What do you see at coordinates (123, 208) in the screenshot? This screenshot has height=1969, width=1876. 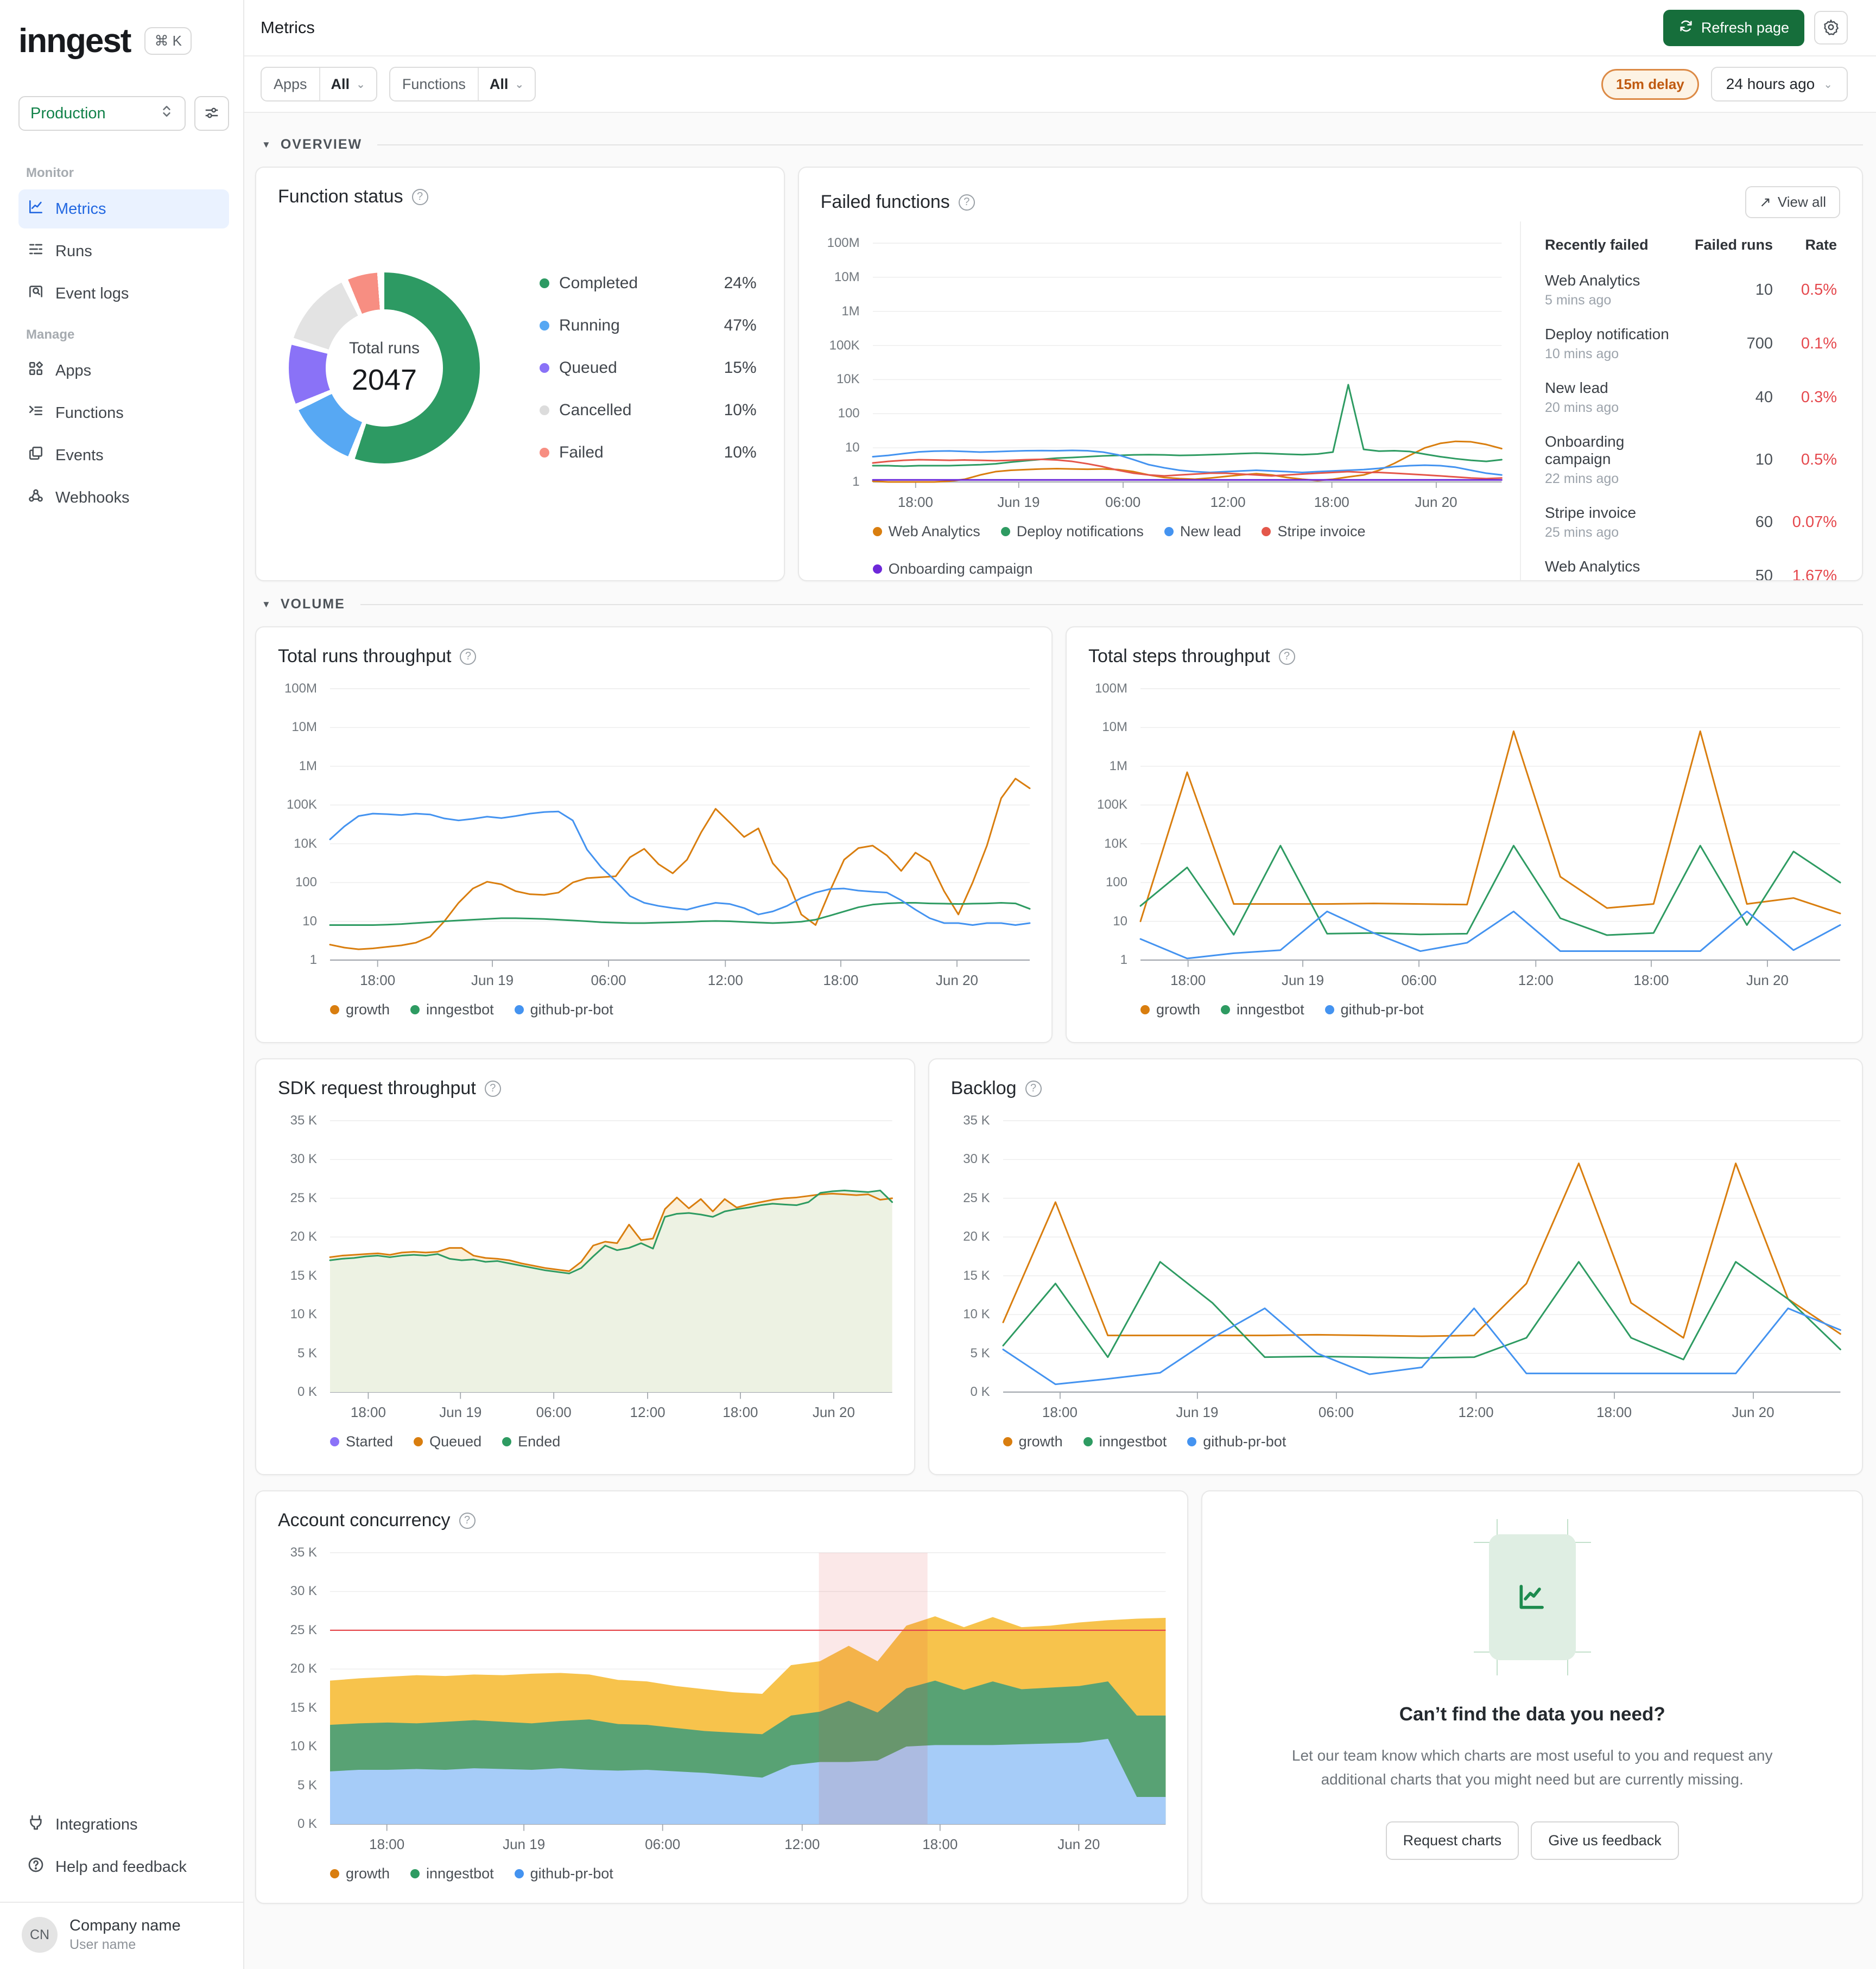 I see `sidebar-item-metrics: Metrics` at bounding box center [123, 208].